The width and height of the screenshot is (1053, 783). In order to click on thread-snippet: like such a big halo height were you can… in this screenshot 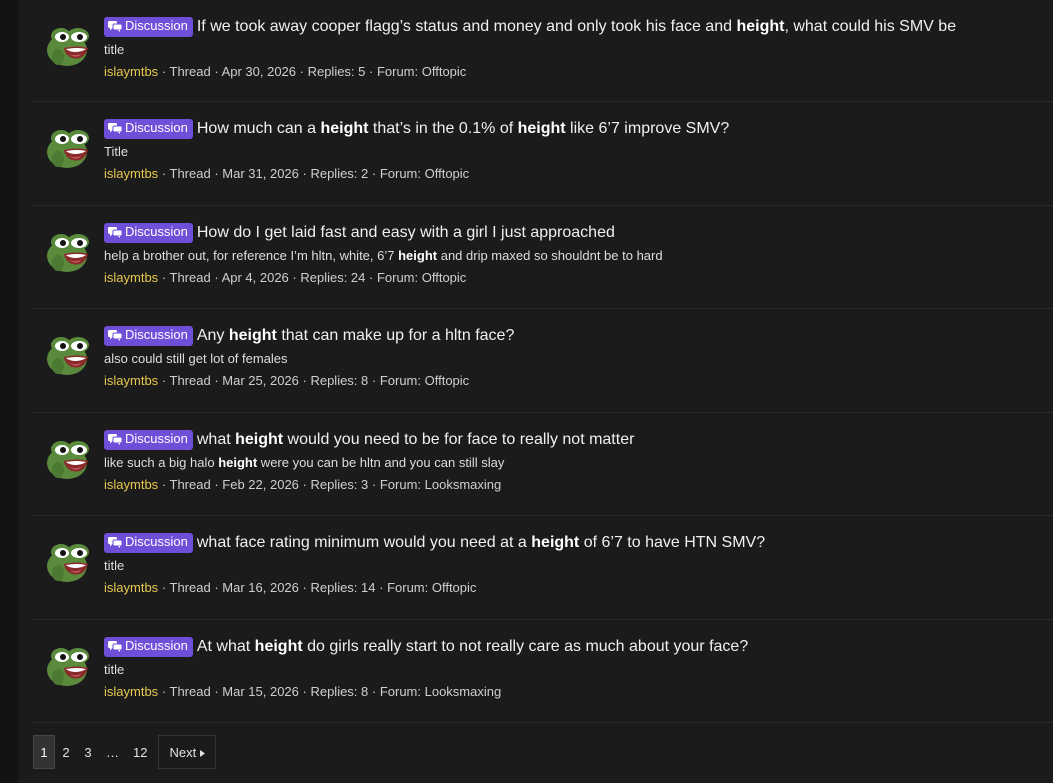, I will do `click(573, 462)`.